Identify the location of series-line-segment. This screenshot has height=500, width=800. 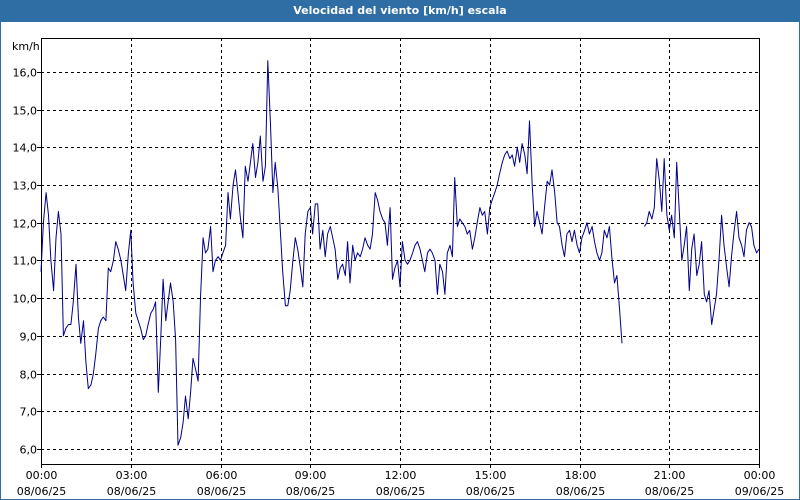
(701, 241).